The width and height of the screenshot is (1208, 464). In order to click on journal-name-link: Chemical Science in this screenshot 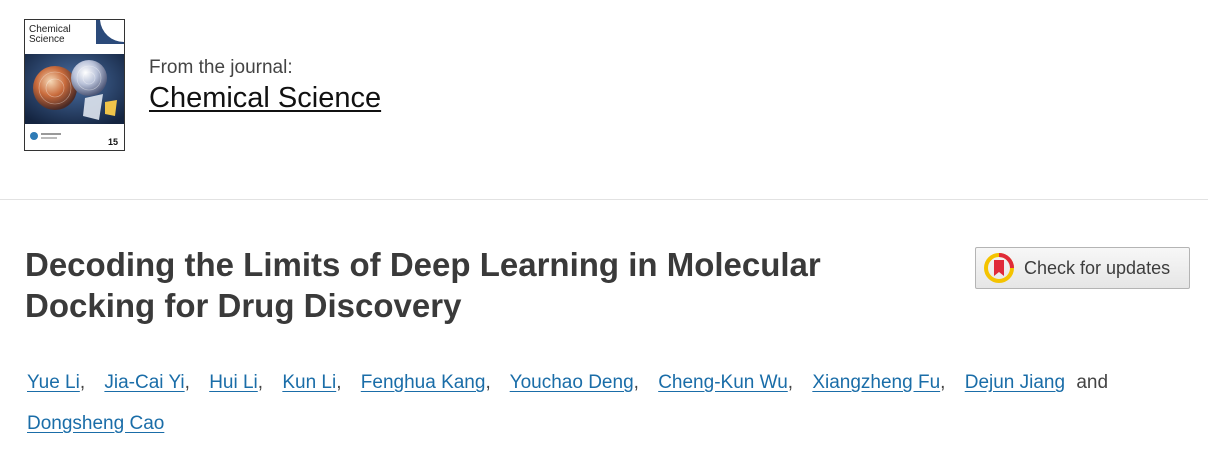, I will do `click(265, 98)`.